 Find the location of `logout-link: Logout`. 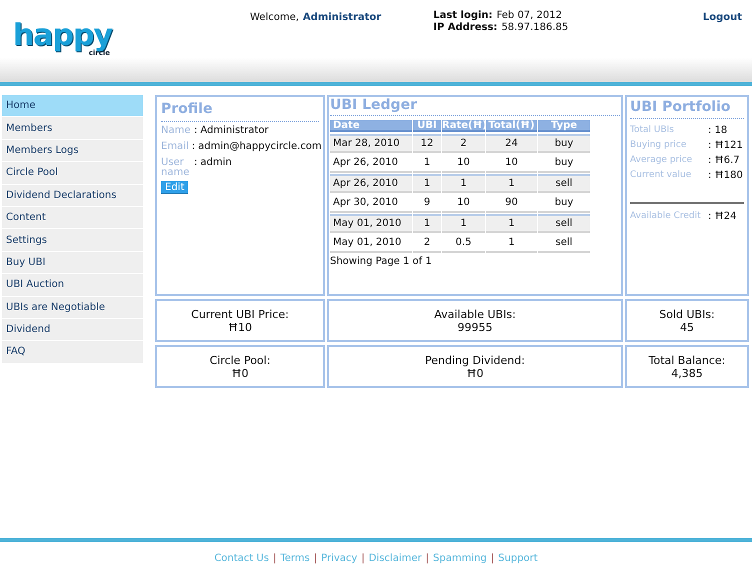

logout-link: Logout is located at coordinates (722, 17).